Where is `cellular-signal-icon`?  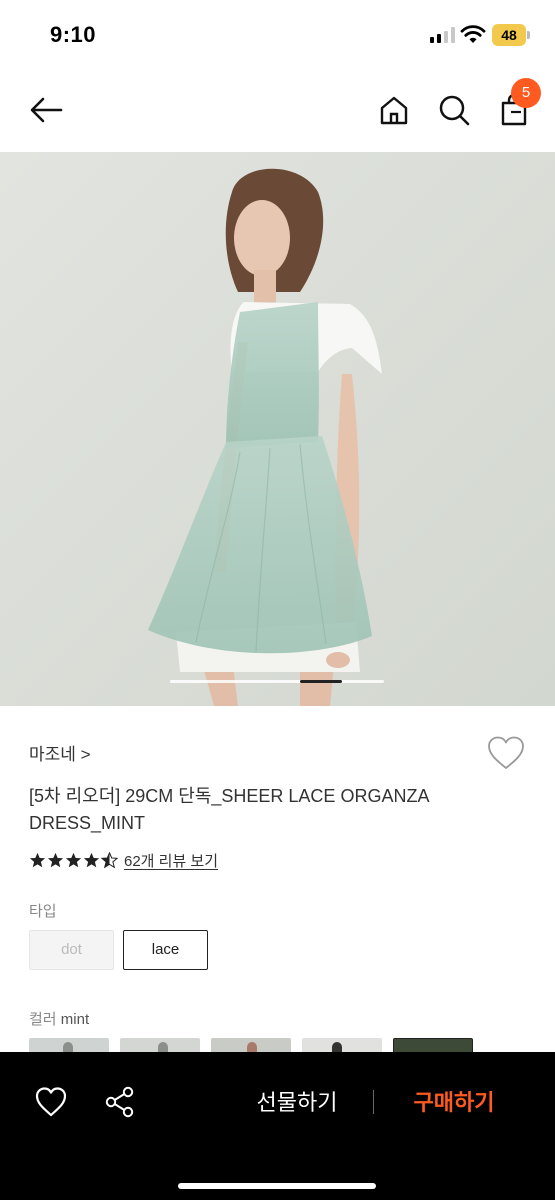
cellular-signal-icon is located at coordinates (442, 35).